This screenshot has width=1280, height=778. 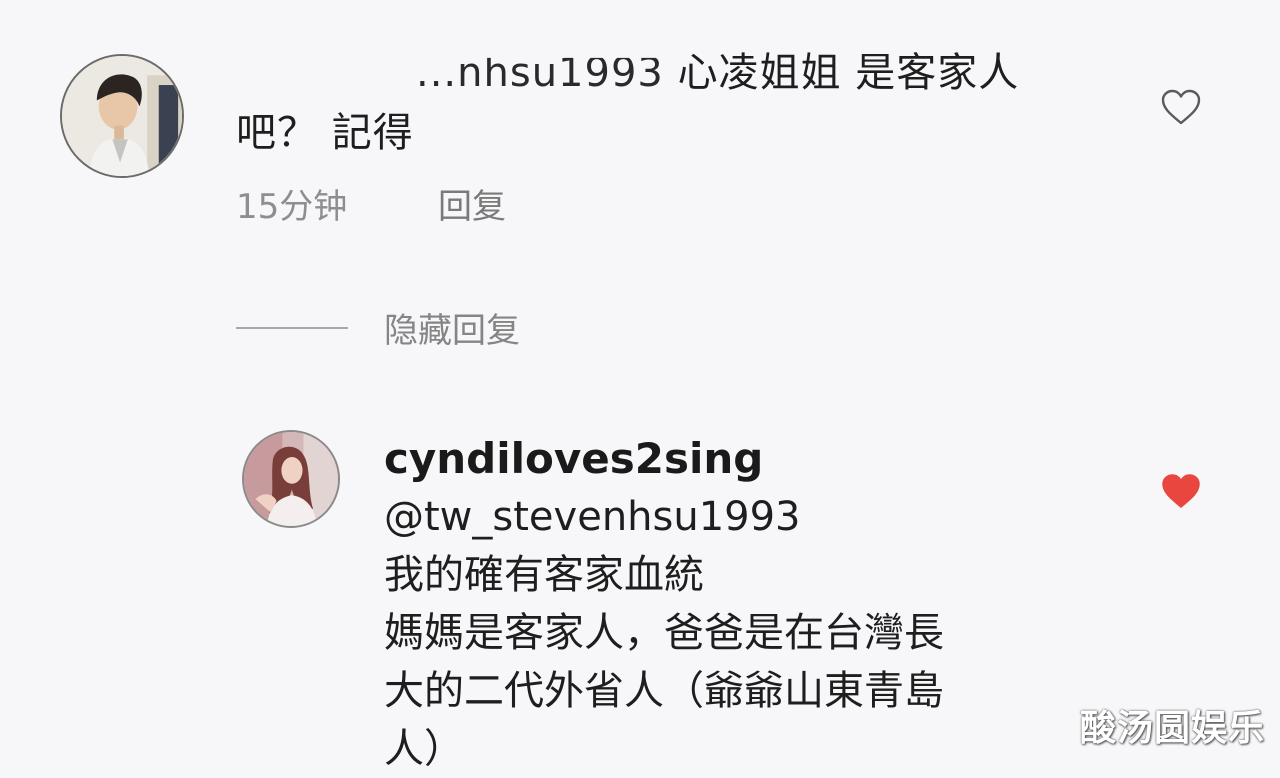 I want to click on heart-outline-icon, so click(x=1181, y=107).